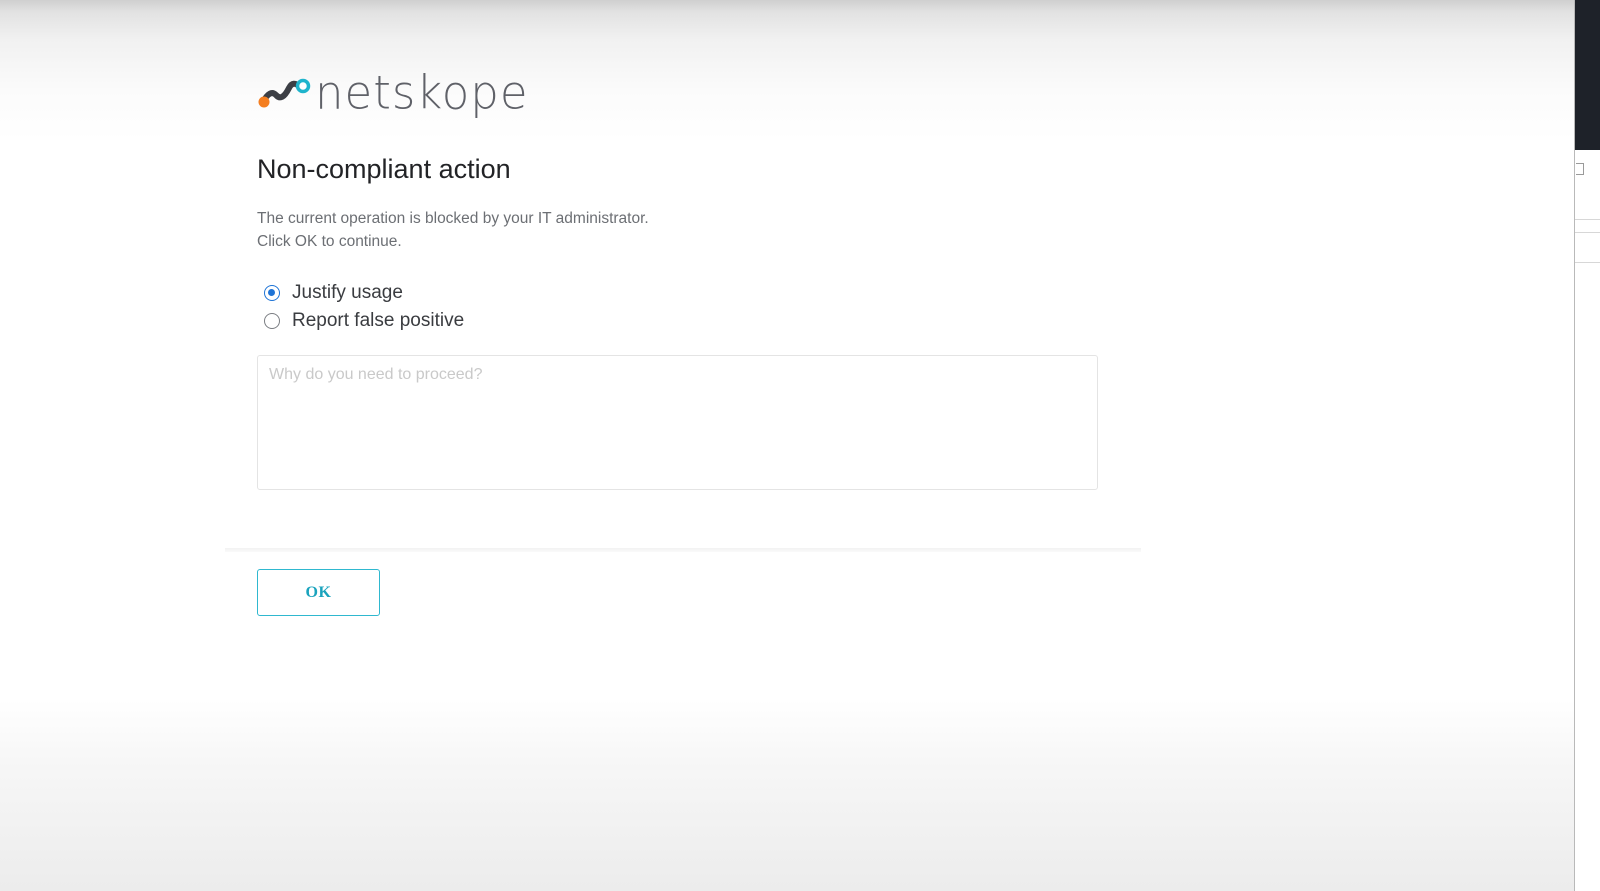  I want to click on netskope-logo-icon, so click(284, 93).